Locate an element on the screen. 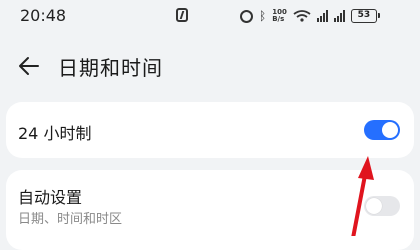 The height and width of the screenshot is (250, 420). auto-set-toggle is located at coordinates (382, 206).